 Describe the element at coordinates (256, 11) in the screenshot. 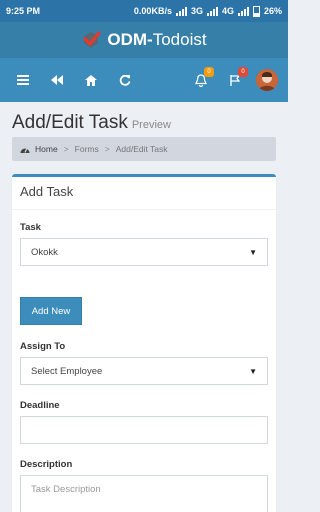

I see `battery-icon` at that location.